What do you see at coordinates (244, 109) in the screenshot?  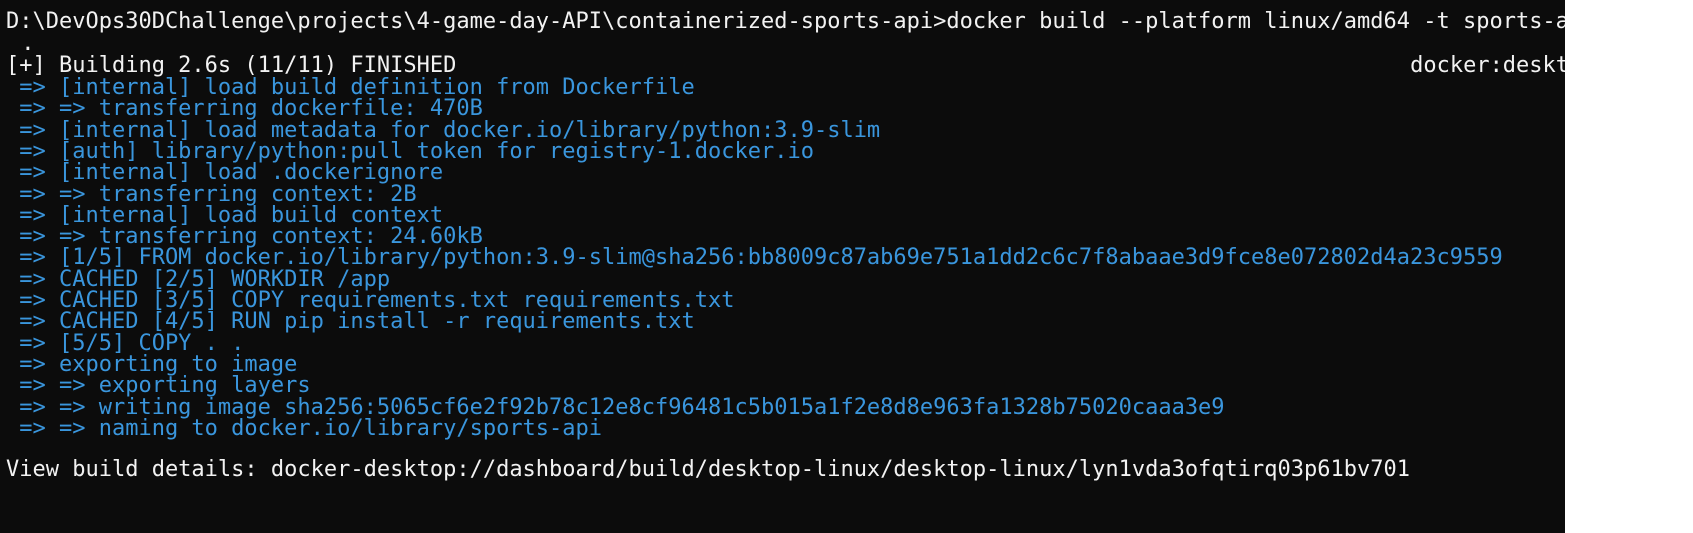 I see `build-step-text: => => transferring dockerfile: 470B` at bounding box center [244, 109].